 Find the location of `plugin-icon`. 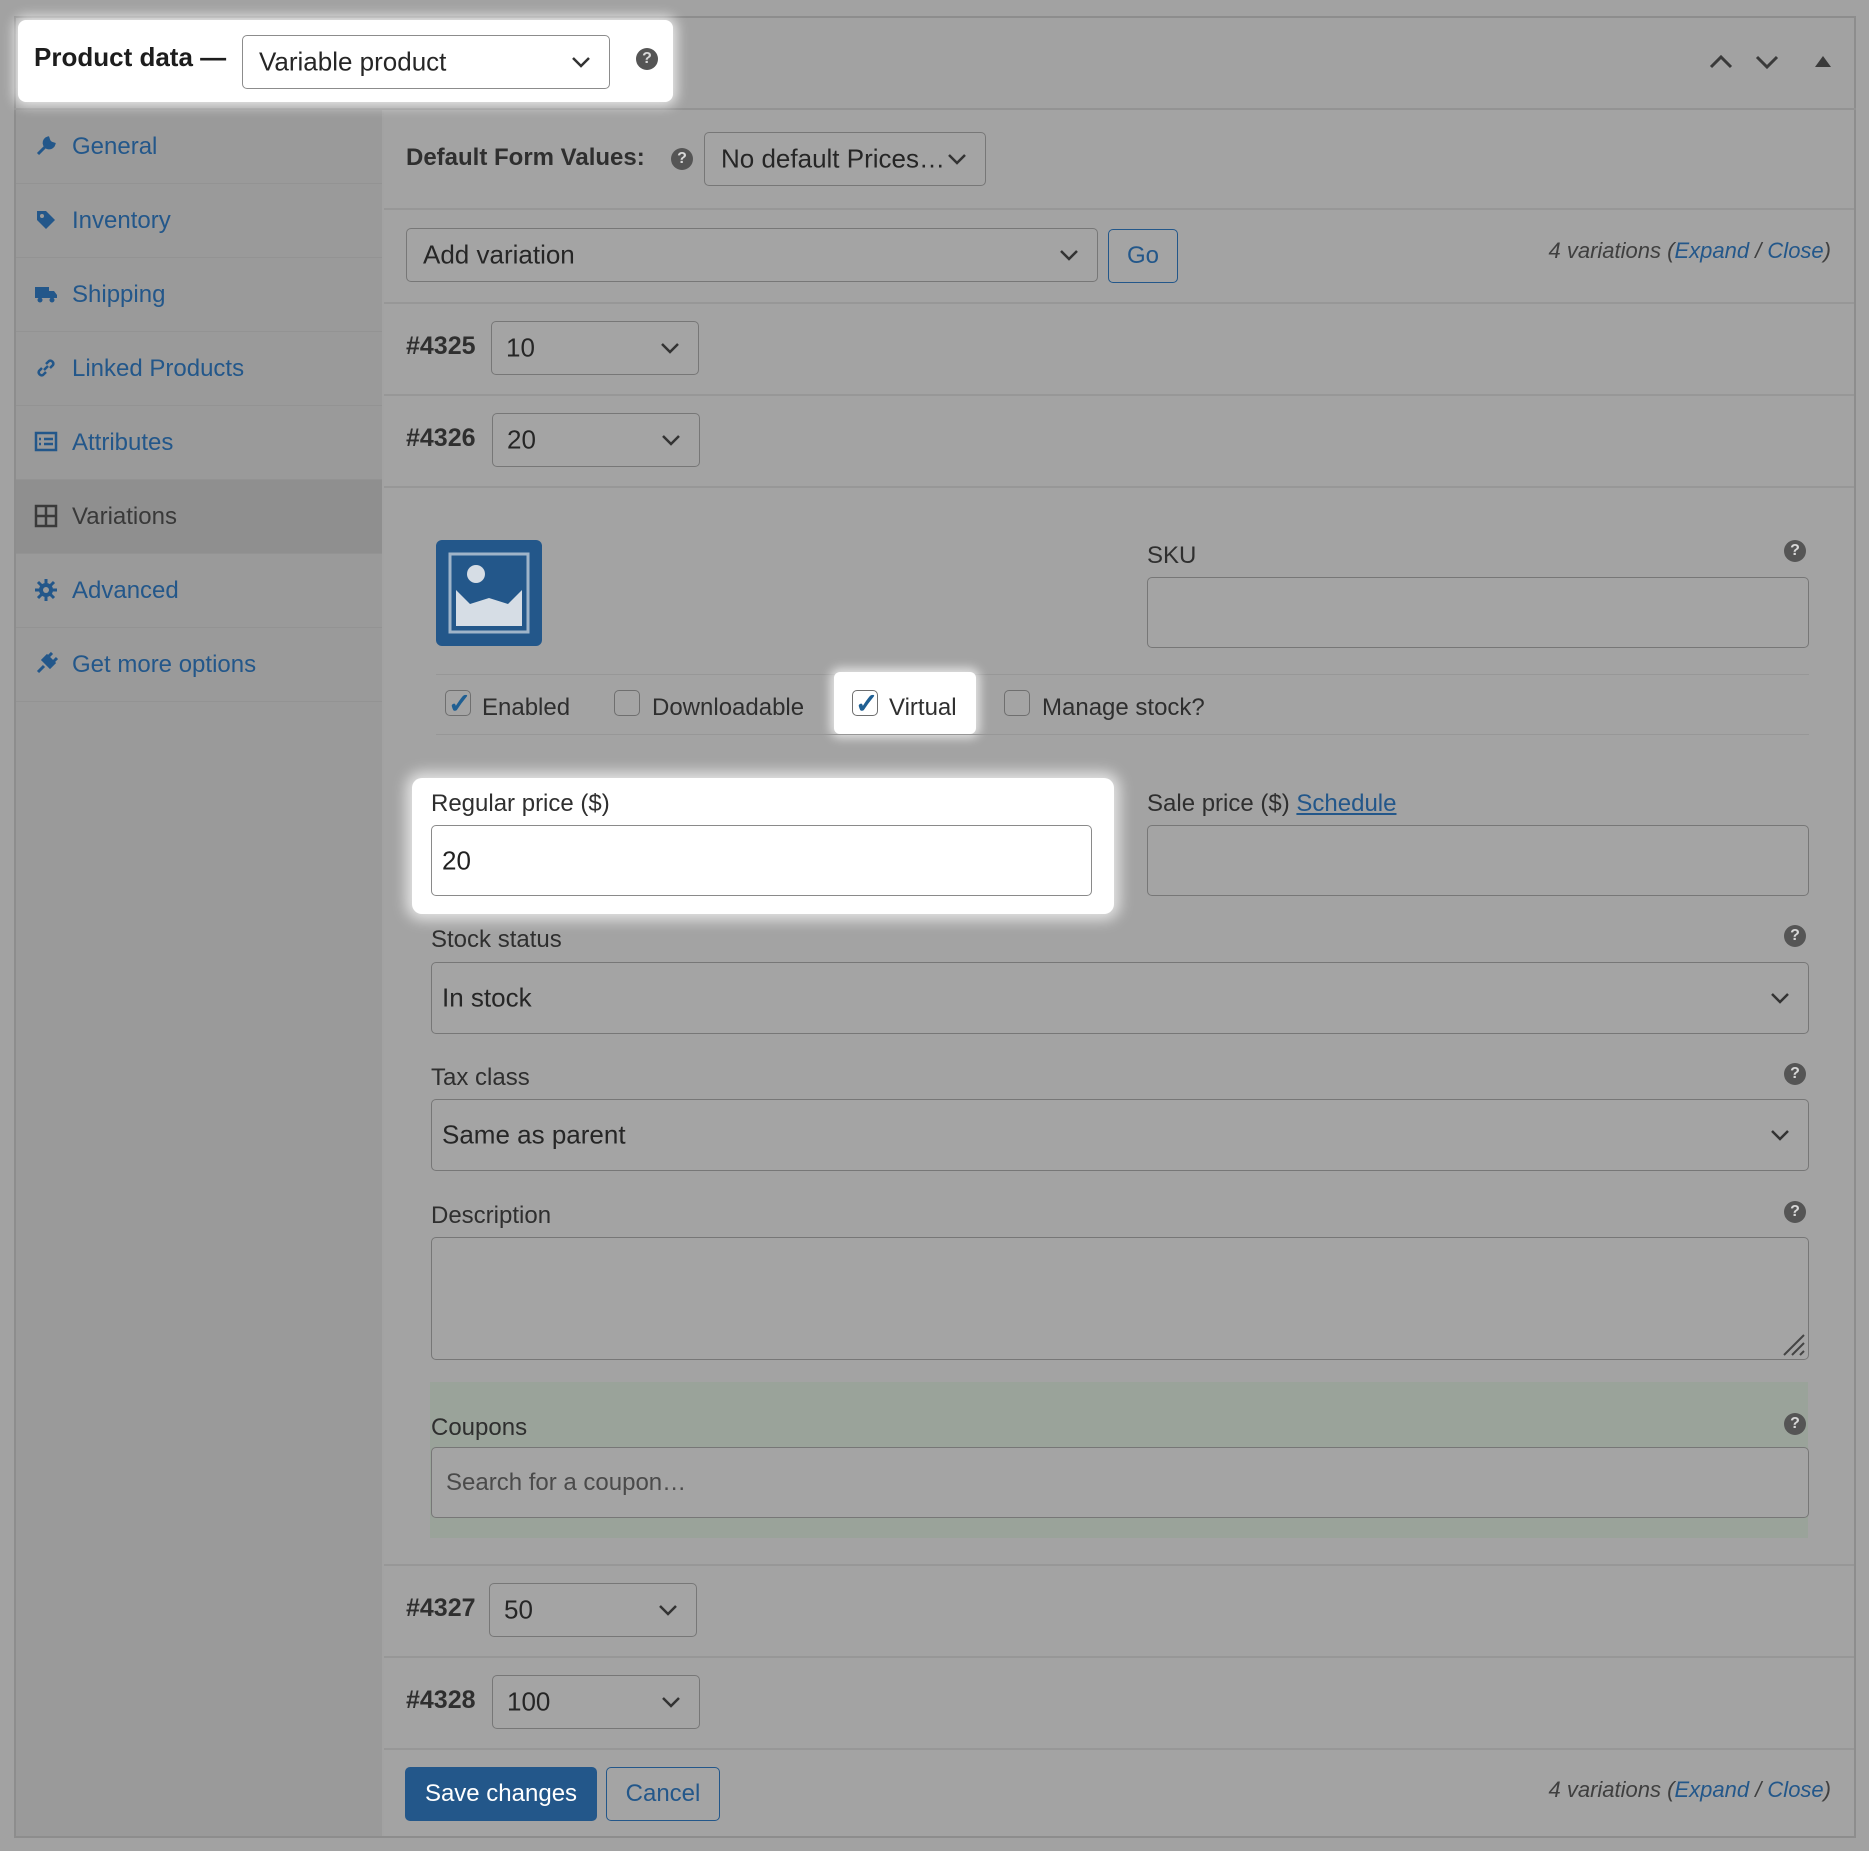

plugin-icon is located at coordinates (47, 663).